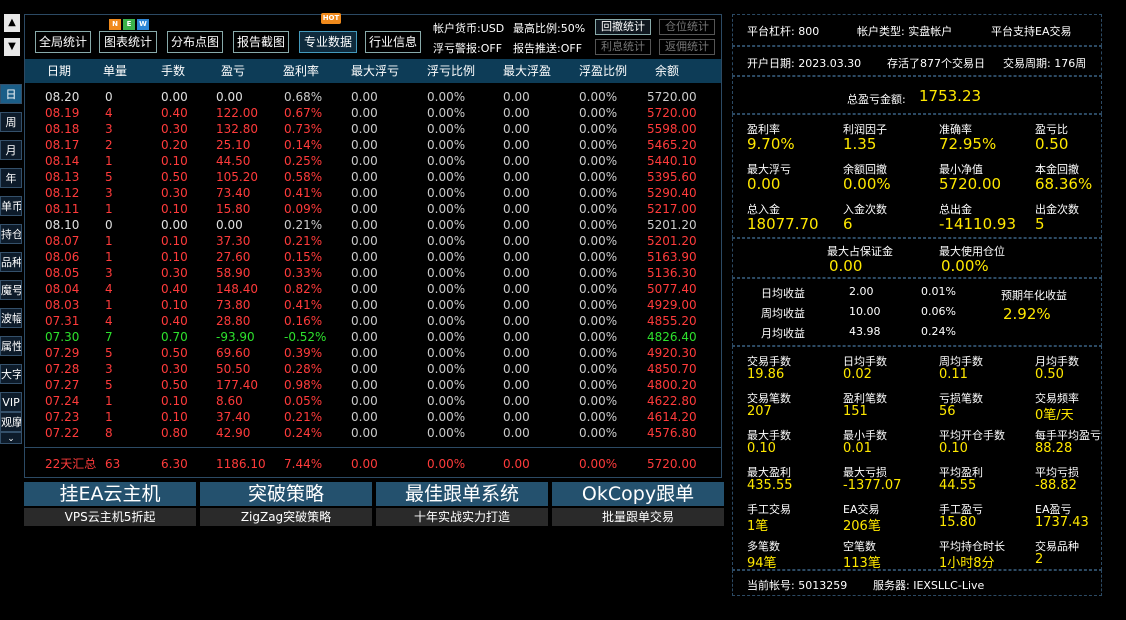  What do you see at coordinates (11, 422) in the screenshot?
I see `side-observe-button: 观摩` at bounding box center [11, 422].